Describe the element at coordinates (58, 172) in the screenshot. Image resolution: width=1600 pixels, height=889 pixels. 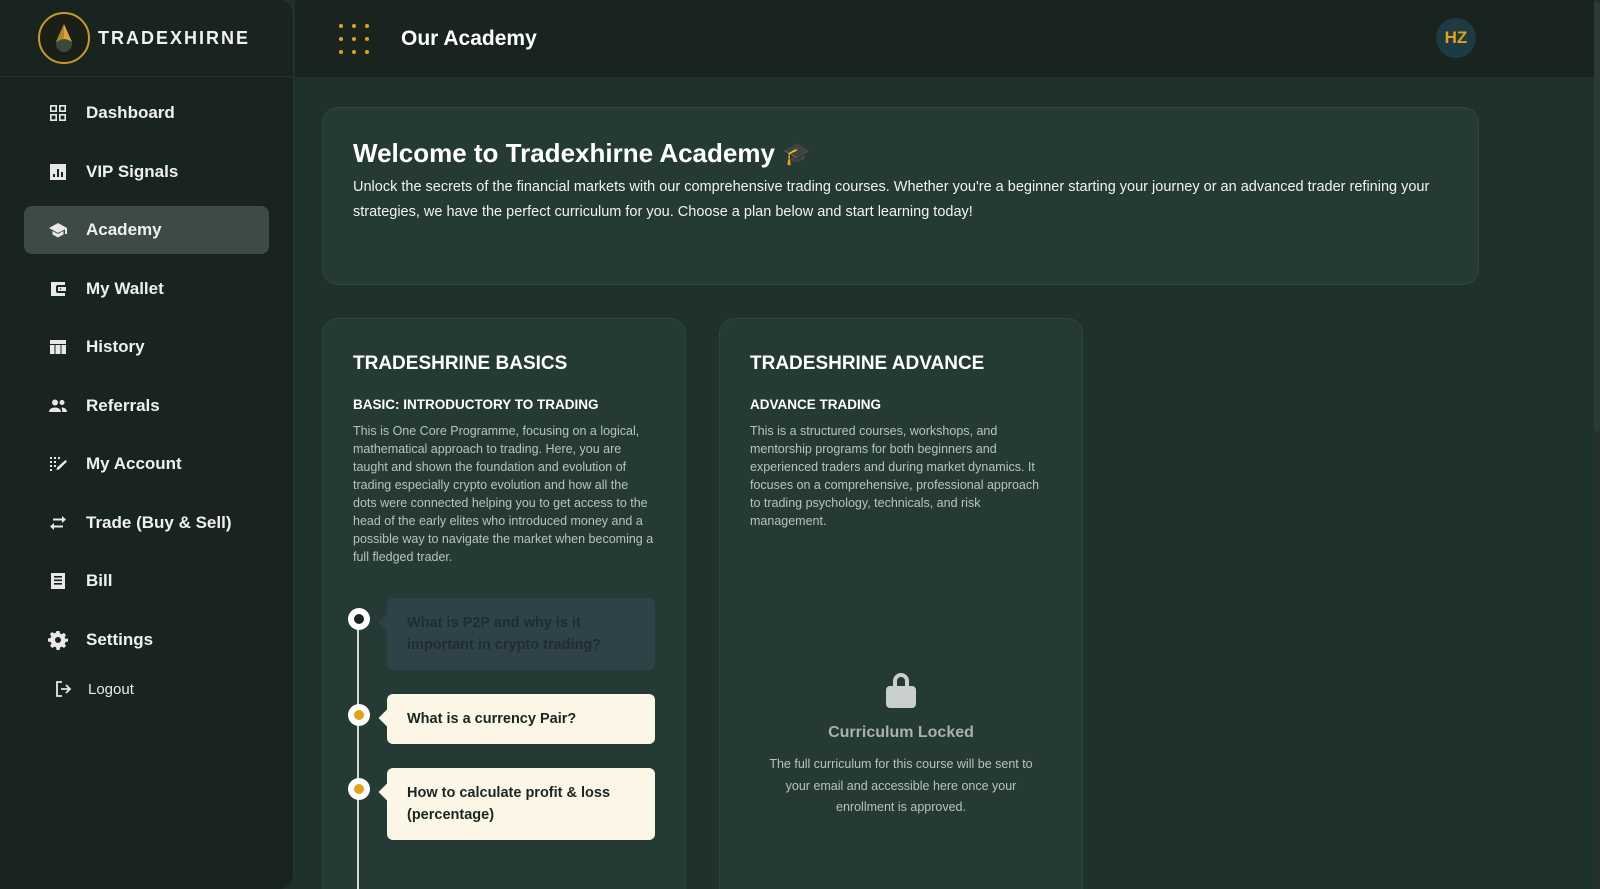
I see `chart-icon` at that location.